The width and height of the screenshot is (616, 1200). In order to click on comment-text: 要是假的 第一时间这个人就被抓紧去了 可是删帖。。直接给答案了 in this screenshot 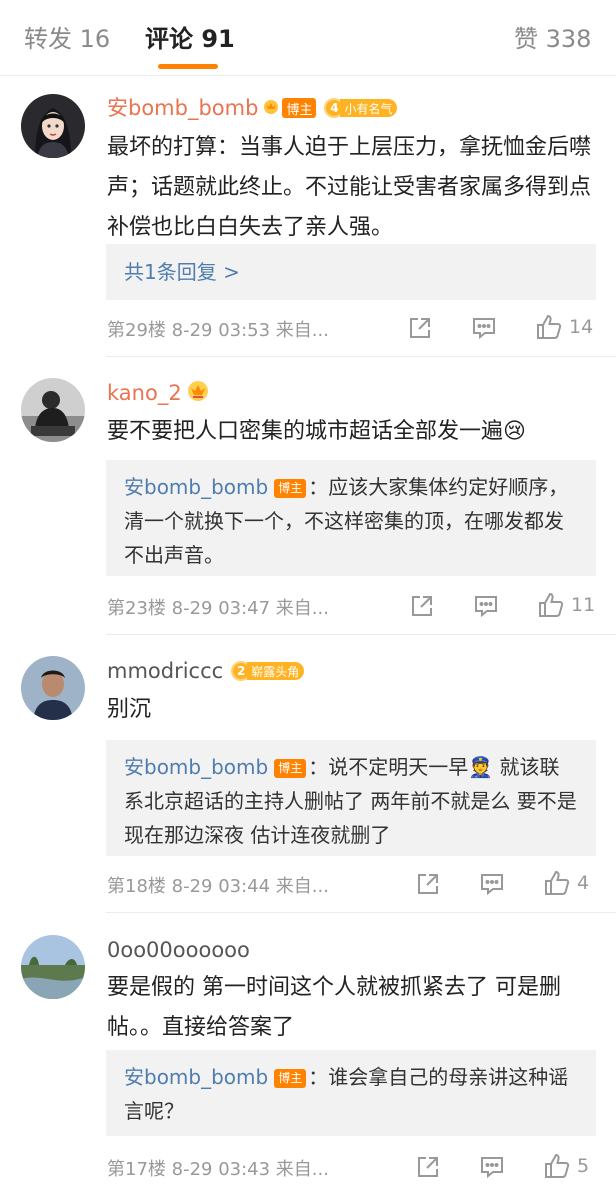, I will do `click(334, 1007)`.